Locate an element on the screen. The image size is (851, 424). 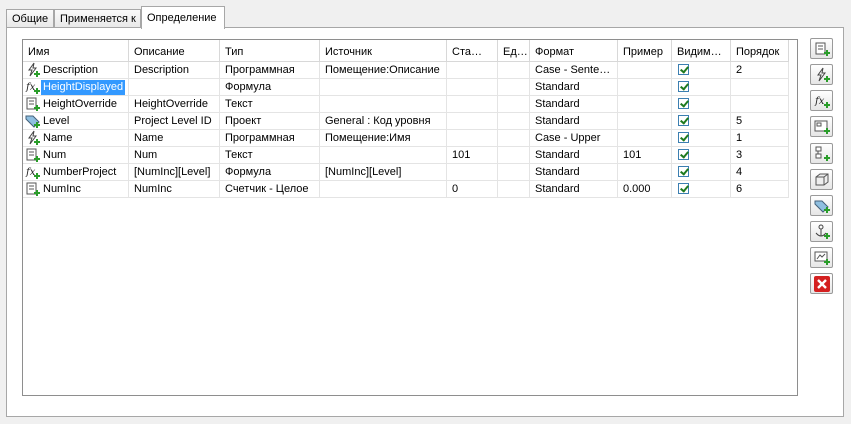
tab-applies-to: Применяется к is located at coordinates (97, 18).